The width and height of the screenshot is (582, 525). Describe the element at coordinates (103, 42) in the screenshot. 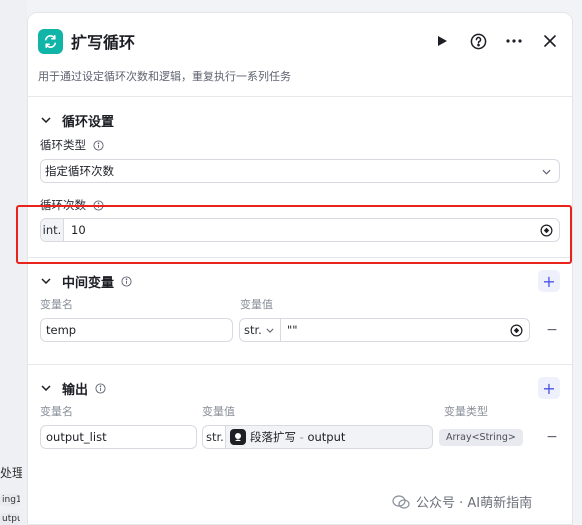

I see `page-title: 扩写循环` at that location.